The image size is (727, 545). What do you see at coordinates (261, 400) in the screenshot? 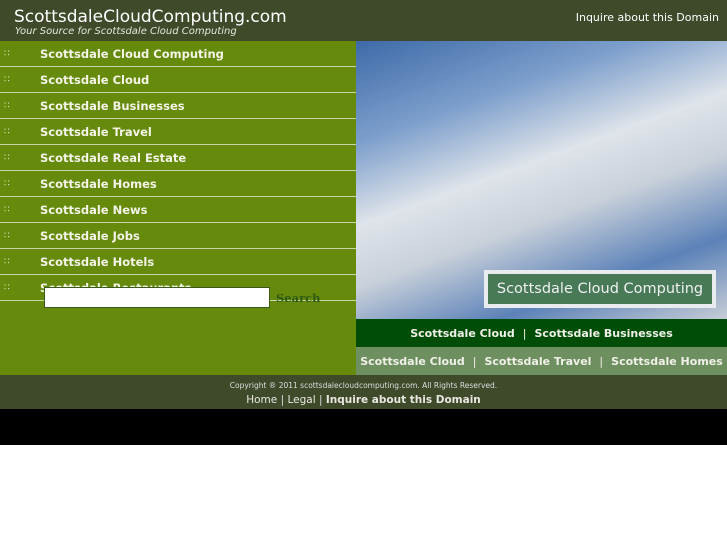
I see `footer-home-link: Home` at bounding box center [261, 400].